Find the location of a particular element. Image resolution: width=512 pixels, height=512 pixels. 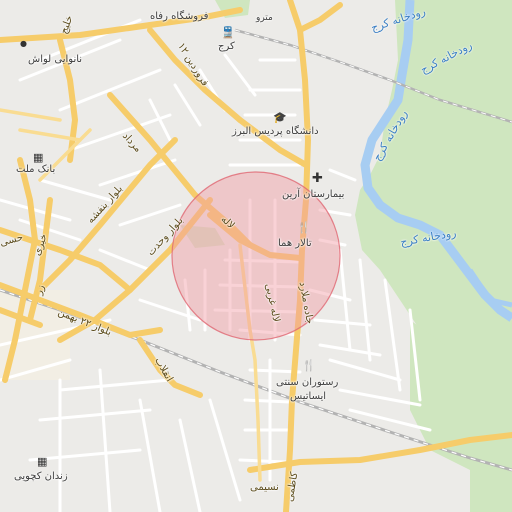

train-icon: 🚆 is located at coordinates (228, 32).